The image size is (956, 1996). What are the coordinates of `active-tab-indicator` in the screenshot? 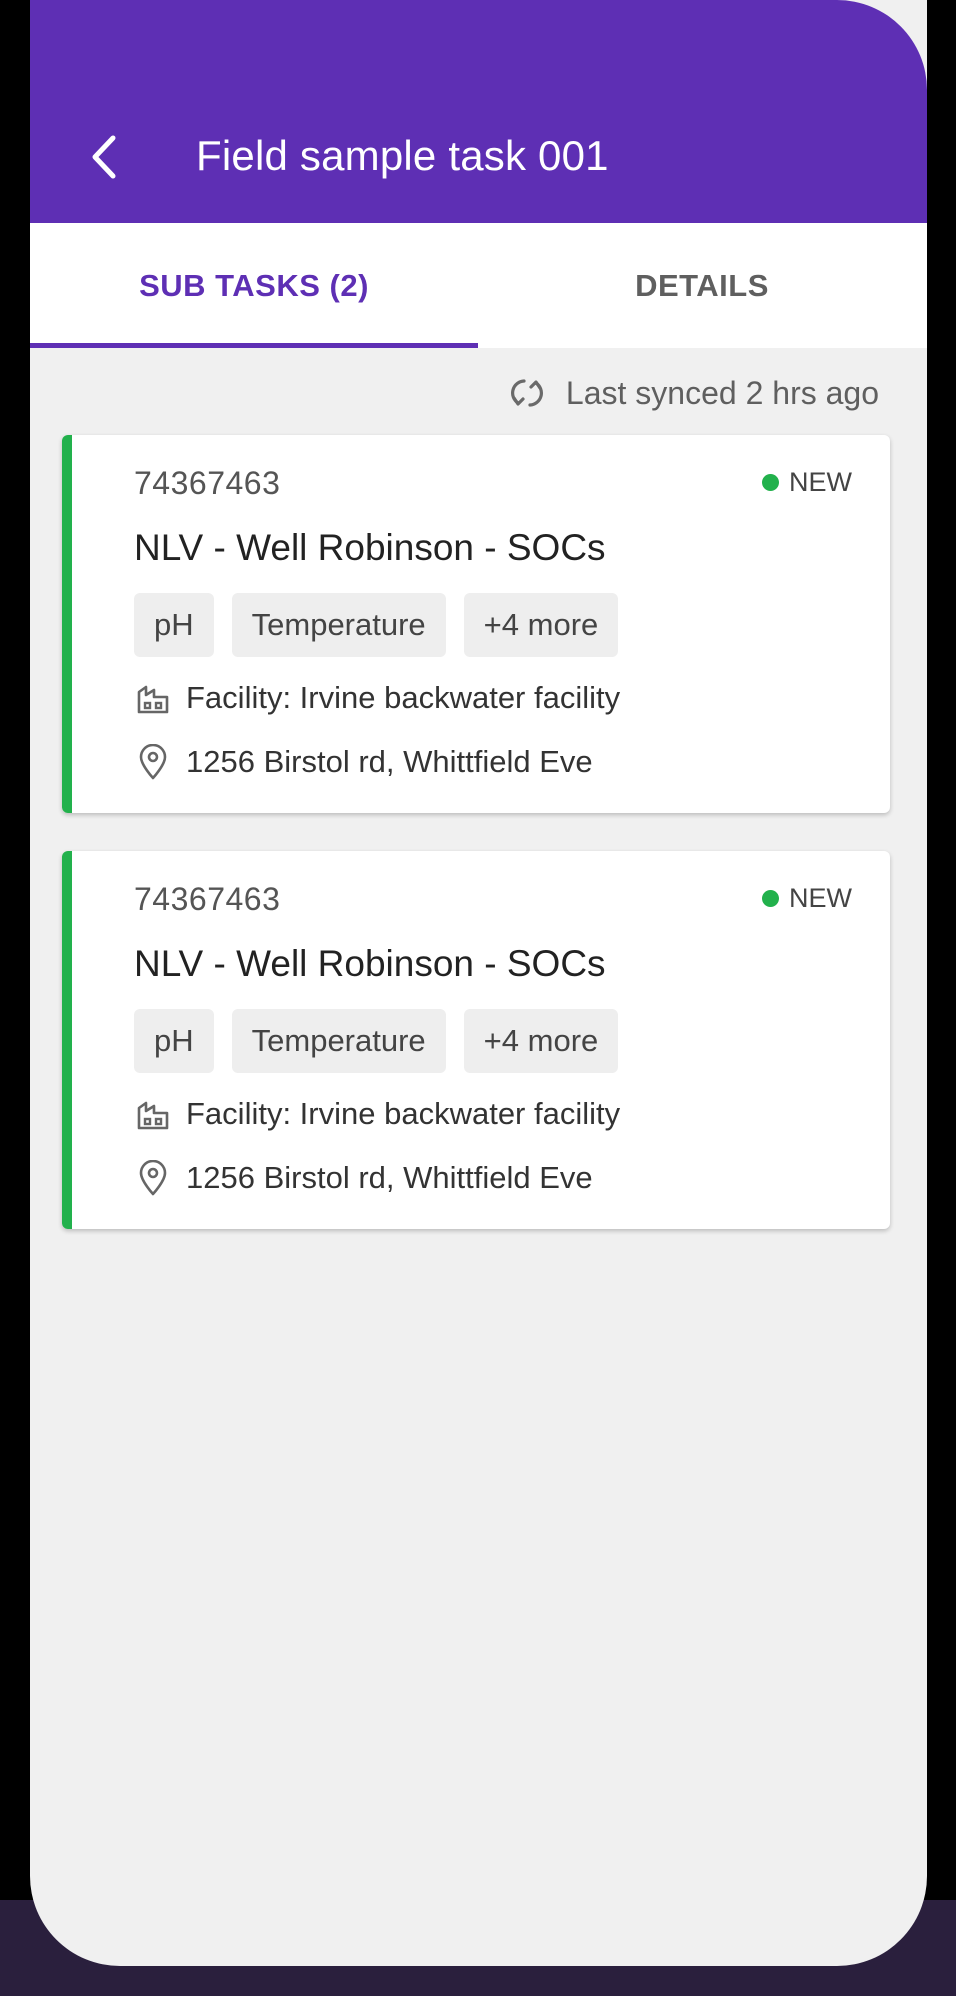 It's located at (254, 345).